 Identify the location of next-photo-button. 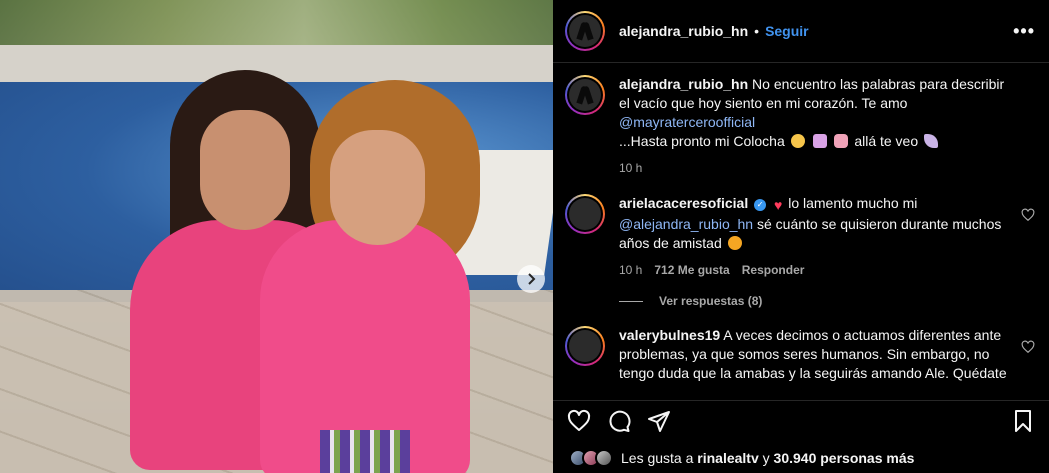
(531, 279).